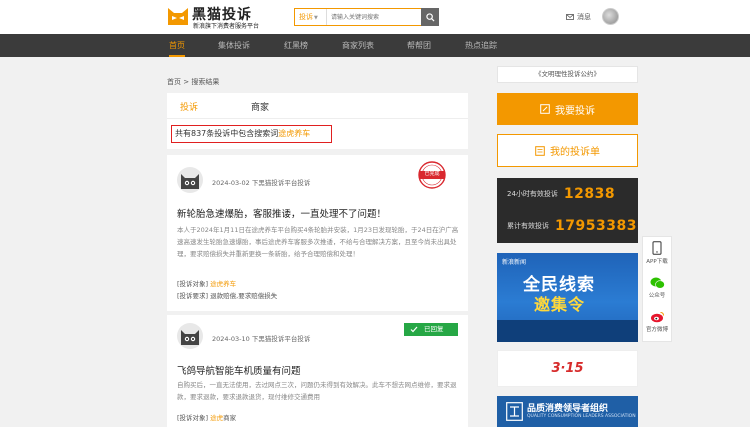 The width and height of the screenshot is (750, 427). What do you see at coordinates (589, 194) in the screenshot?
I see `stat-value: 12838` at bounding box center [589, 194].